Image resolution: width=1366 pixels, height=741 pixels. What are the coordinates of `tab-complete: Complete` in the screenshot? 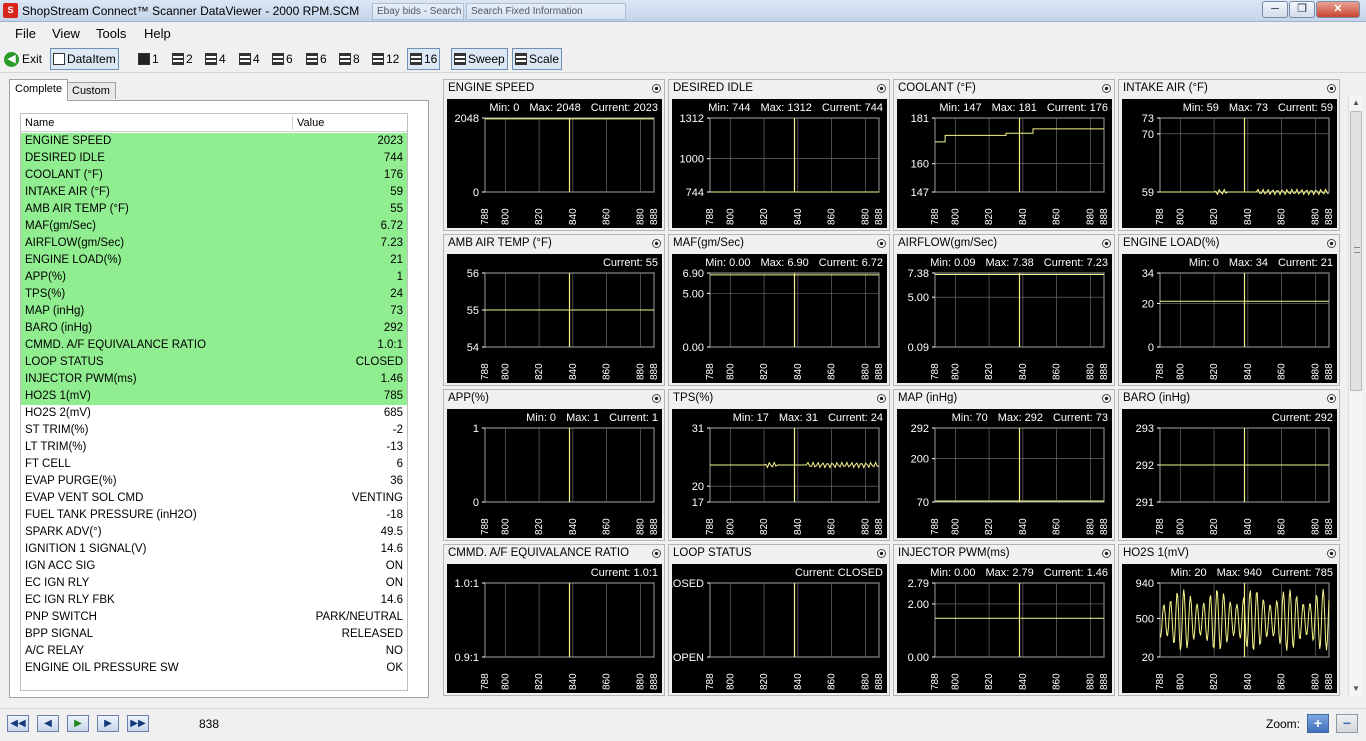 It's located at (39, 90).